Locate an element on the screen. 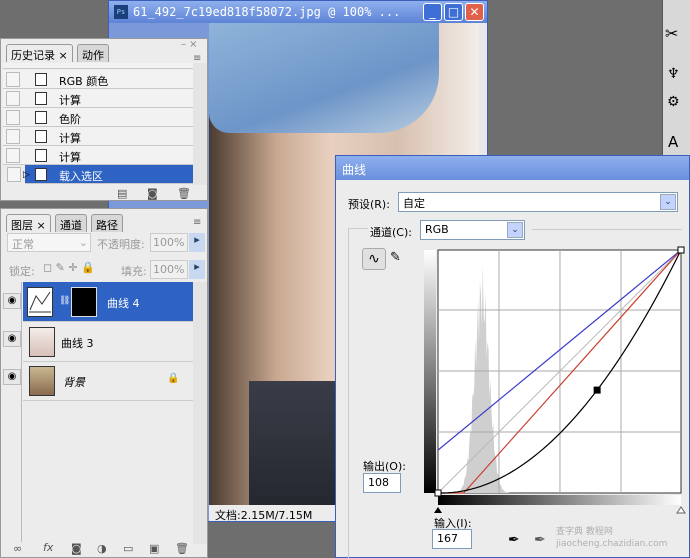  curve-edit-tool-icon: ∿ is located at coordinates (374, 259).